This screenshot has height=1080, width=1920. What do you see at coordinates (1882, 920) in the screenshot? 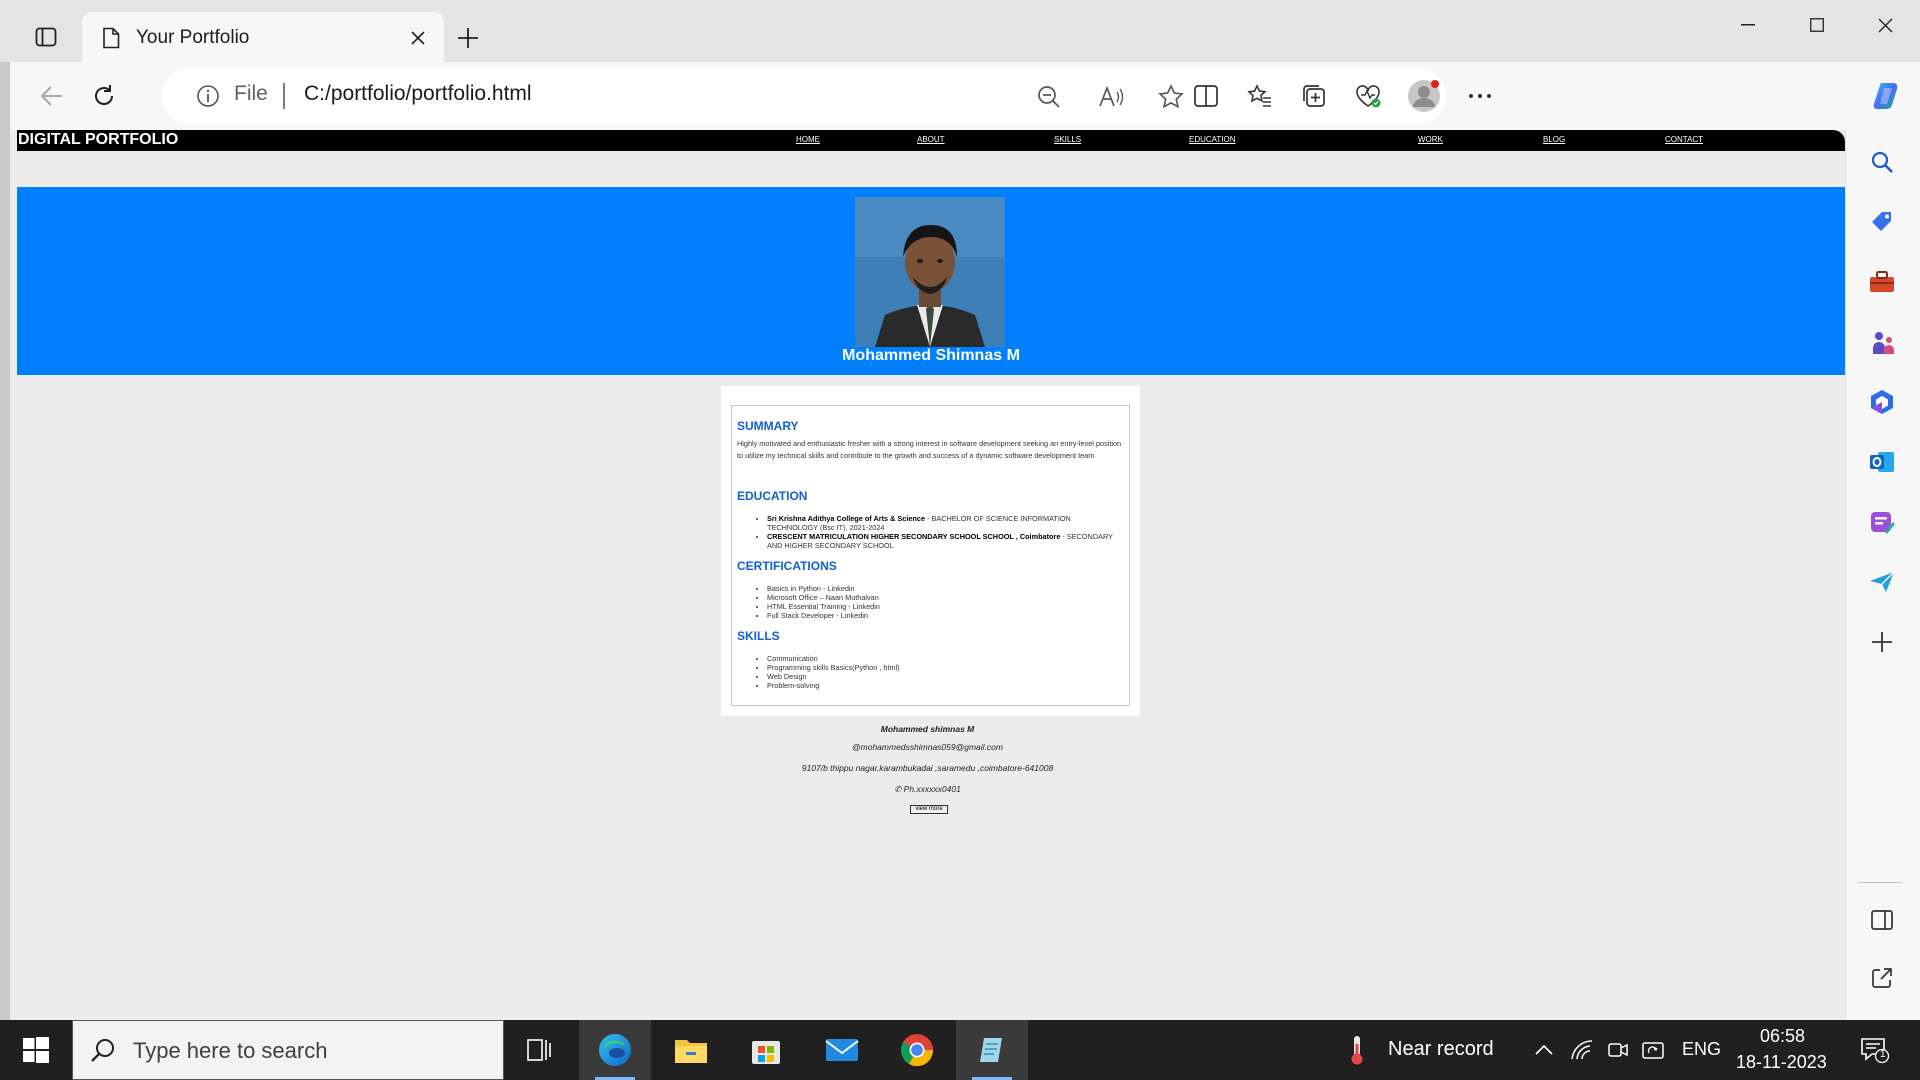
I see `sidebar-hide-icon` at bounding box center [1882, 920].